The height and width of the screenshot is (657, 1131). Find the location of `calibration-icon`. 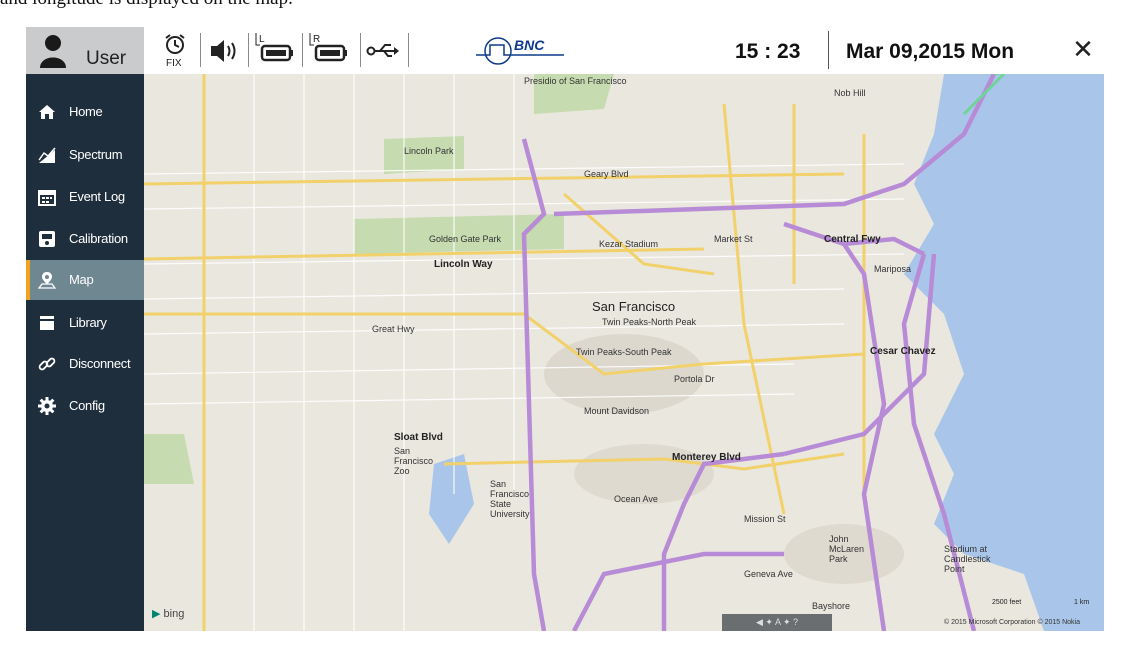

calibration-icon is located at coordinates (47, 239).